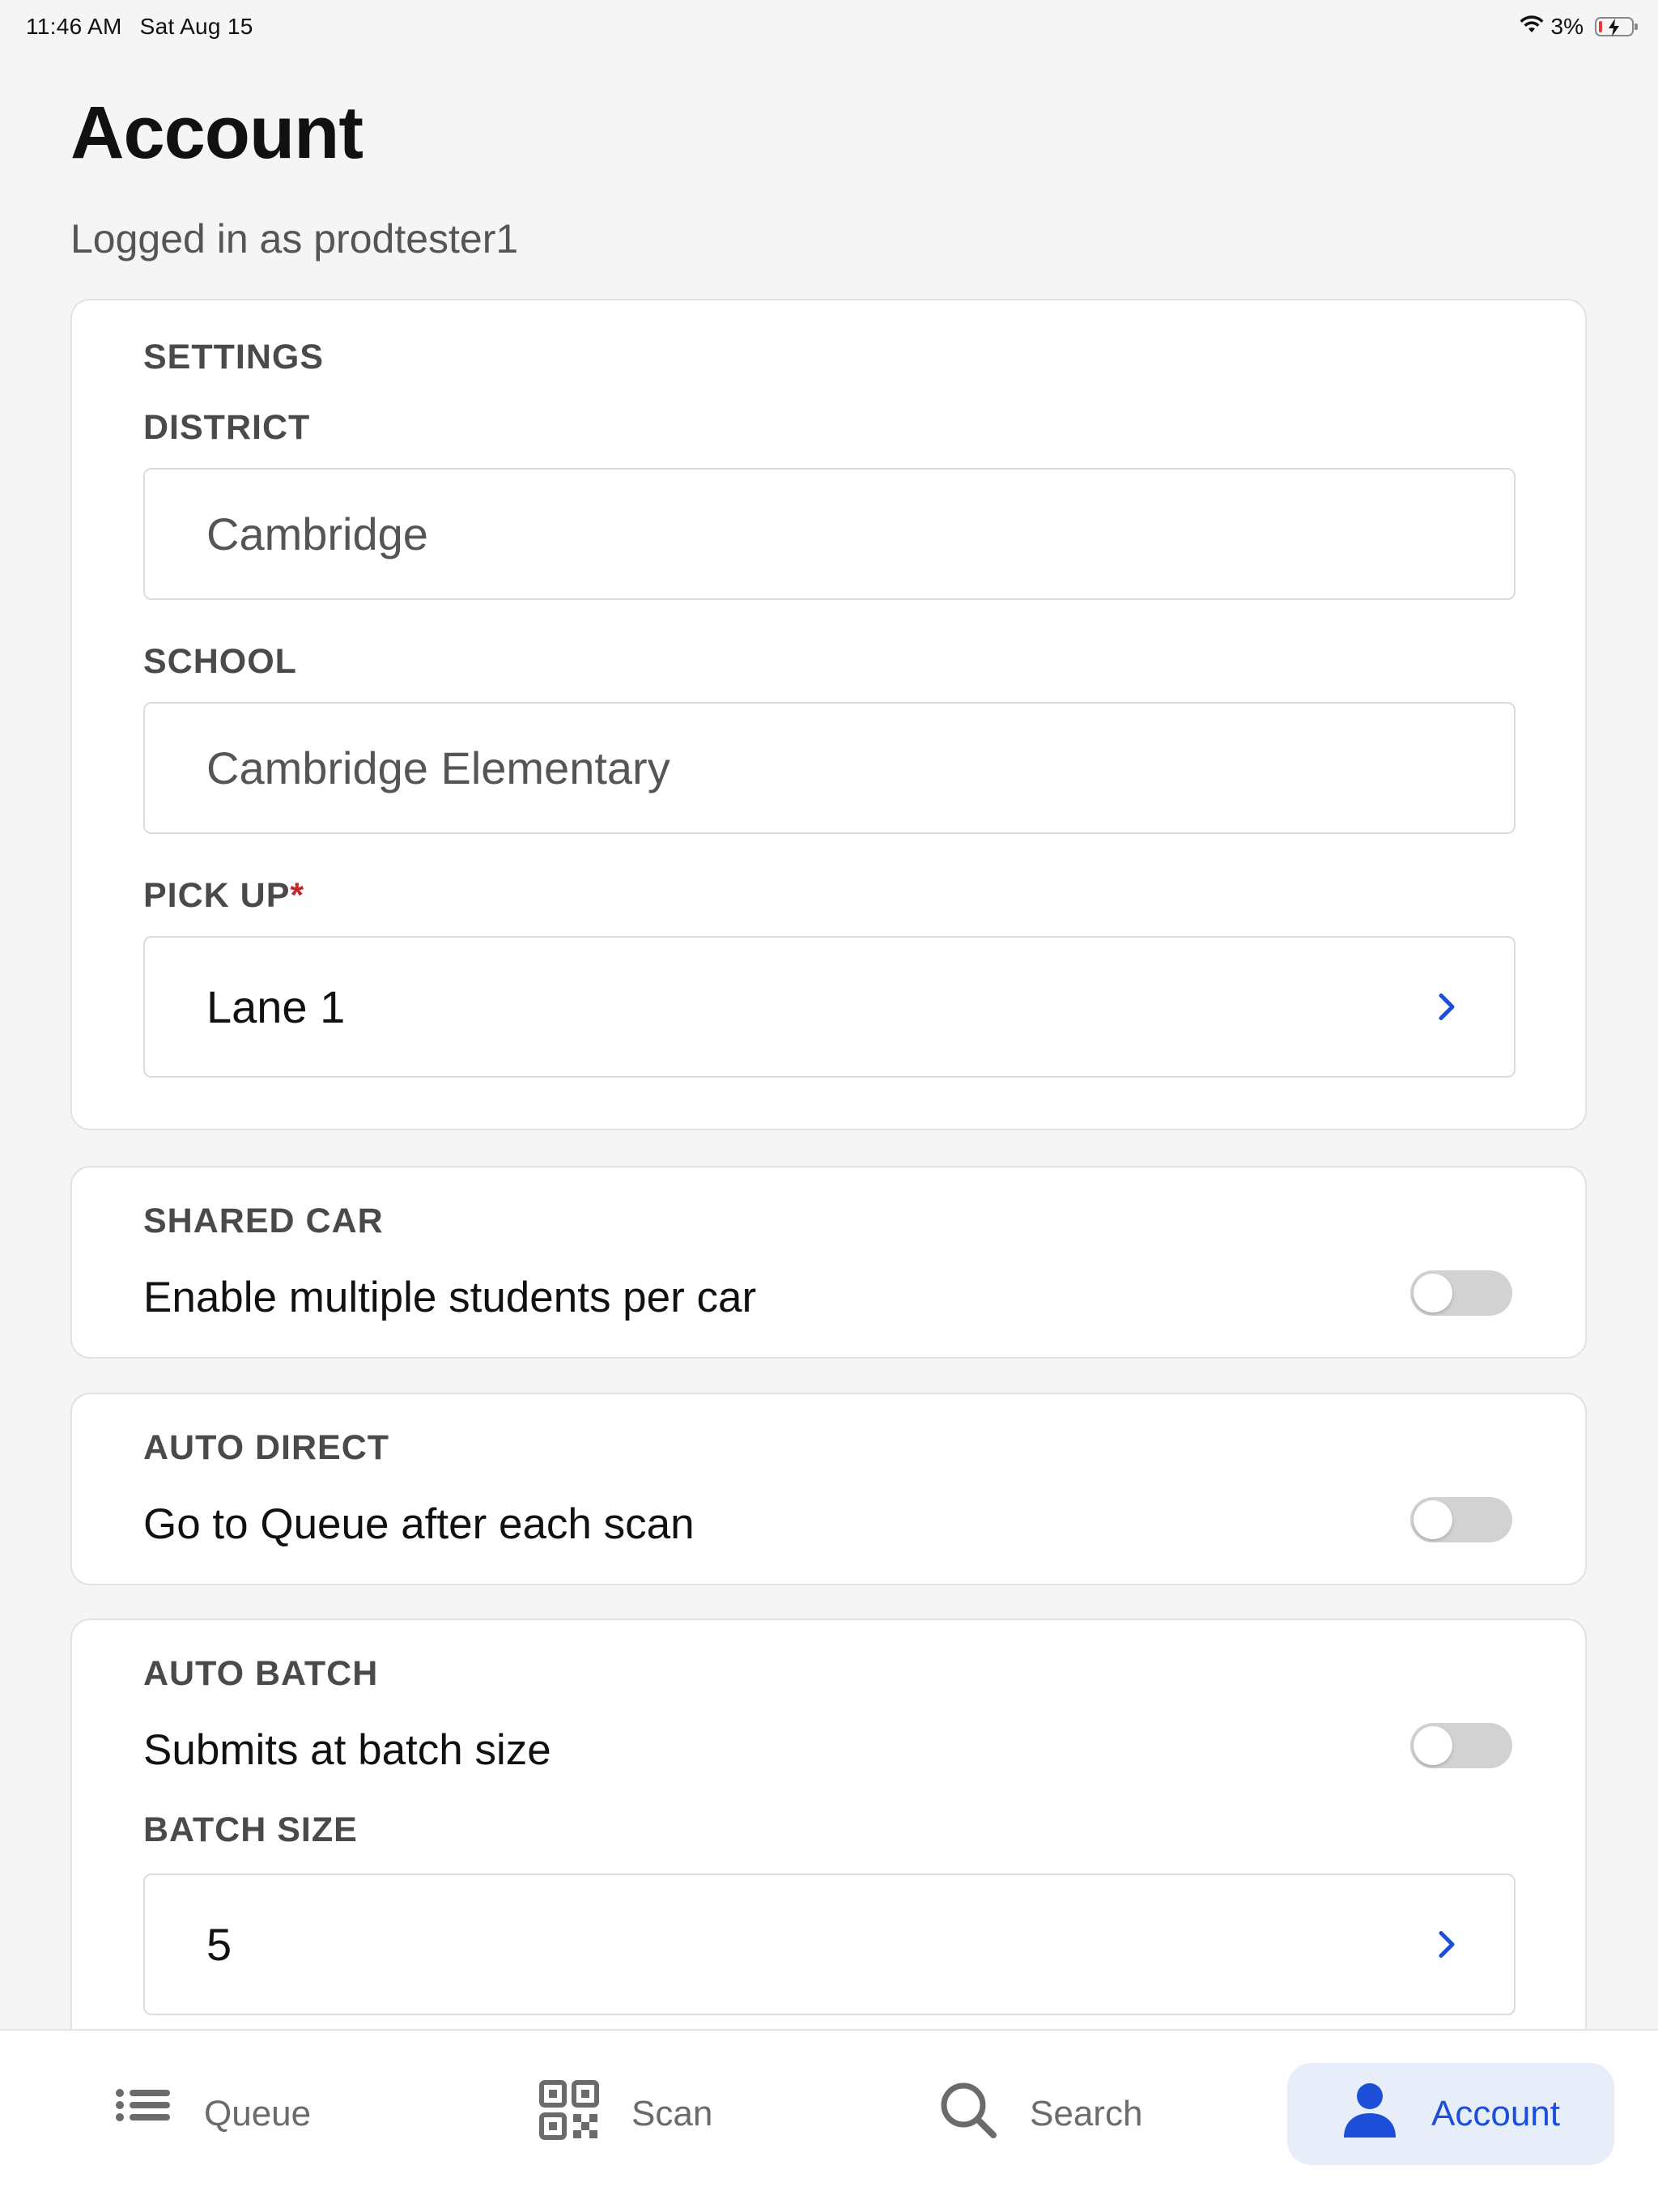  I want to click on auto-batch-description: Submits at batch size, so click(347, 1750).